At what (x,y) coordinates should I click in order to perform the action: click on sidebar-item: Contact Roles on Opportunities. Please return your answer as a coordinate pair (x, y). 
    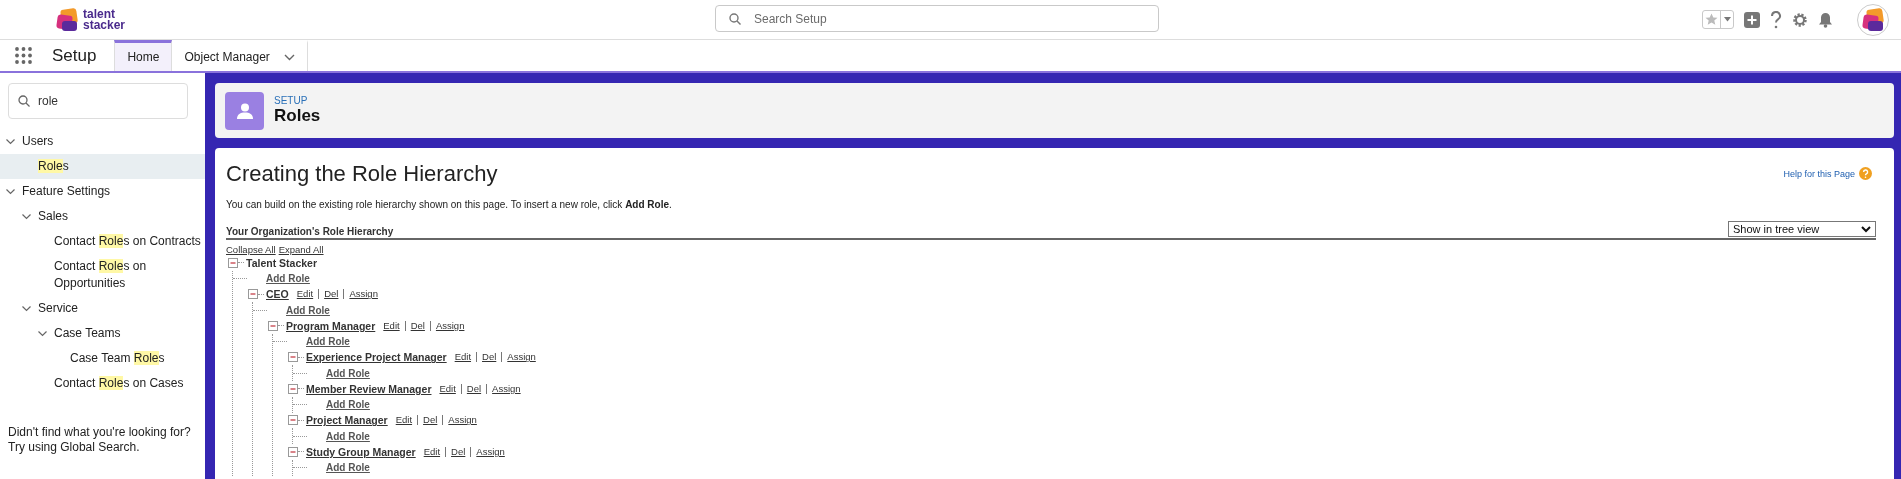
    Looking at the image, I should click on (129, 275).